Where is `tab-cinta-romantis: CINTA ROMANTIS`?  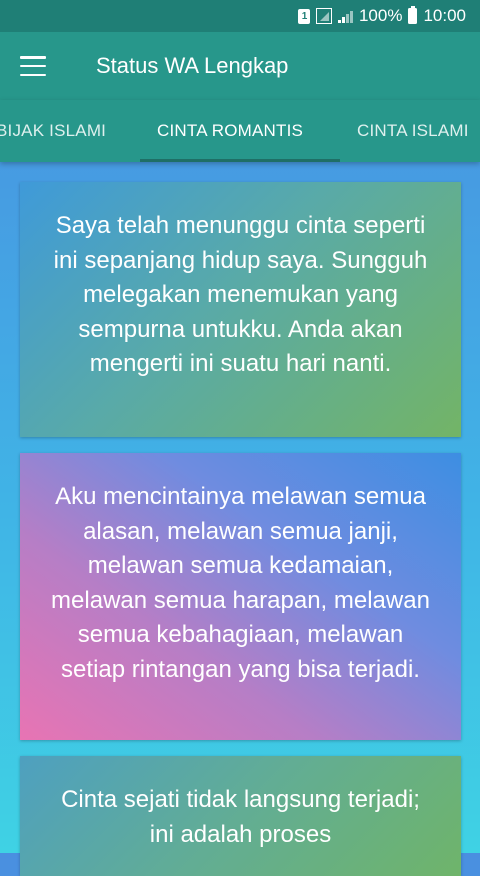 tab-cinta-romantis: CINTA ROMANTIS is located at coordinates (230, 131).